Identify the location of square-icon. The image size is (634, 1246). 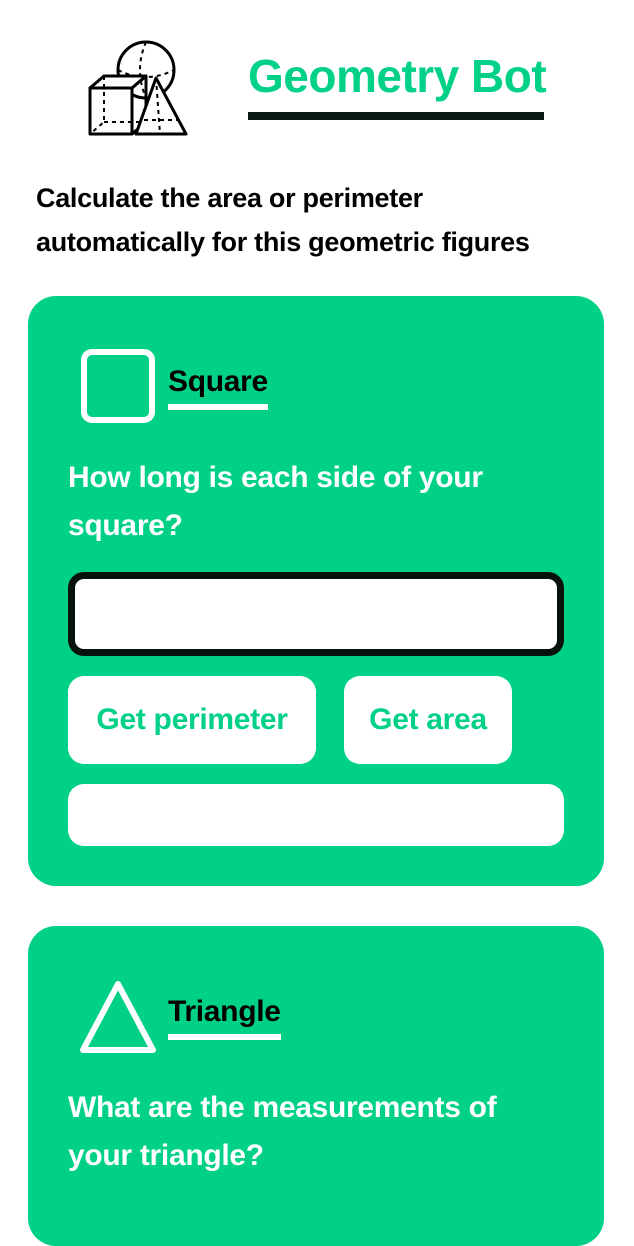
(118, 386).